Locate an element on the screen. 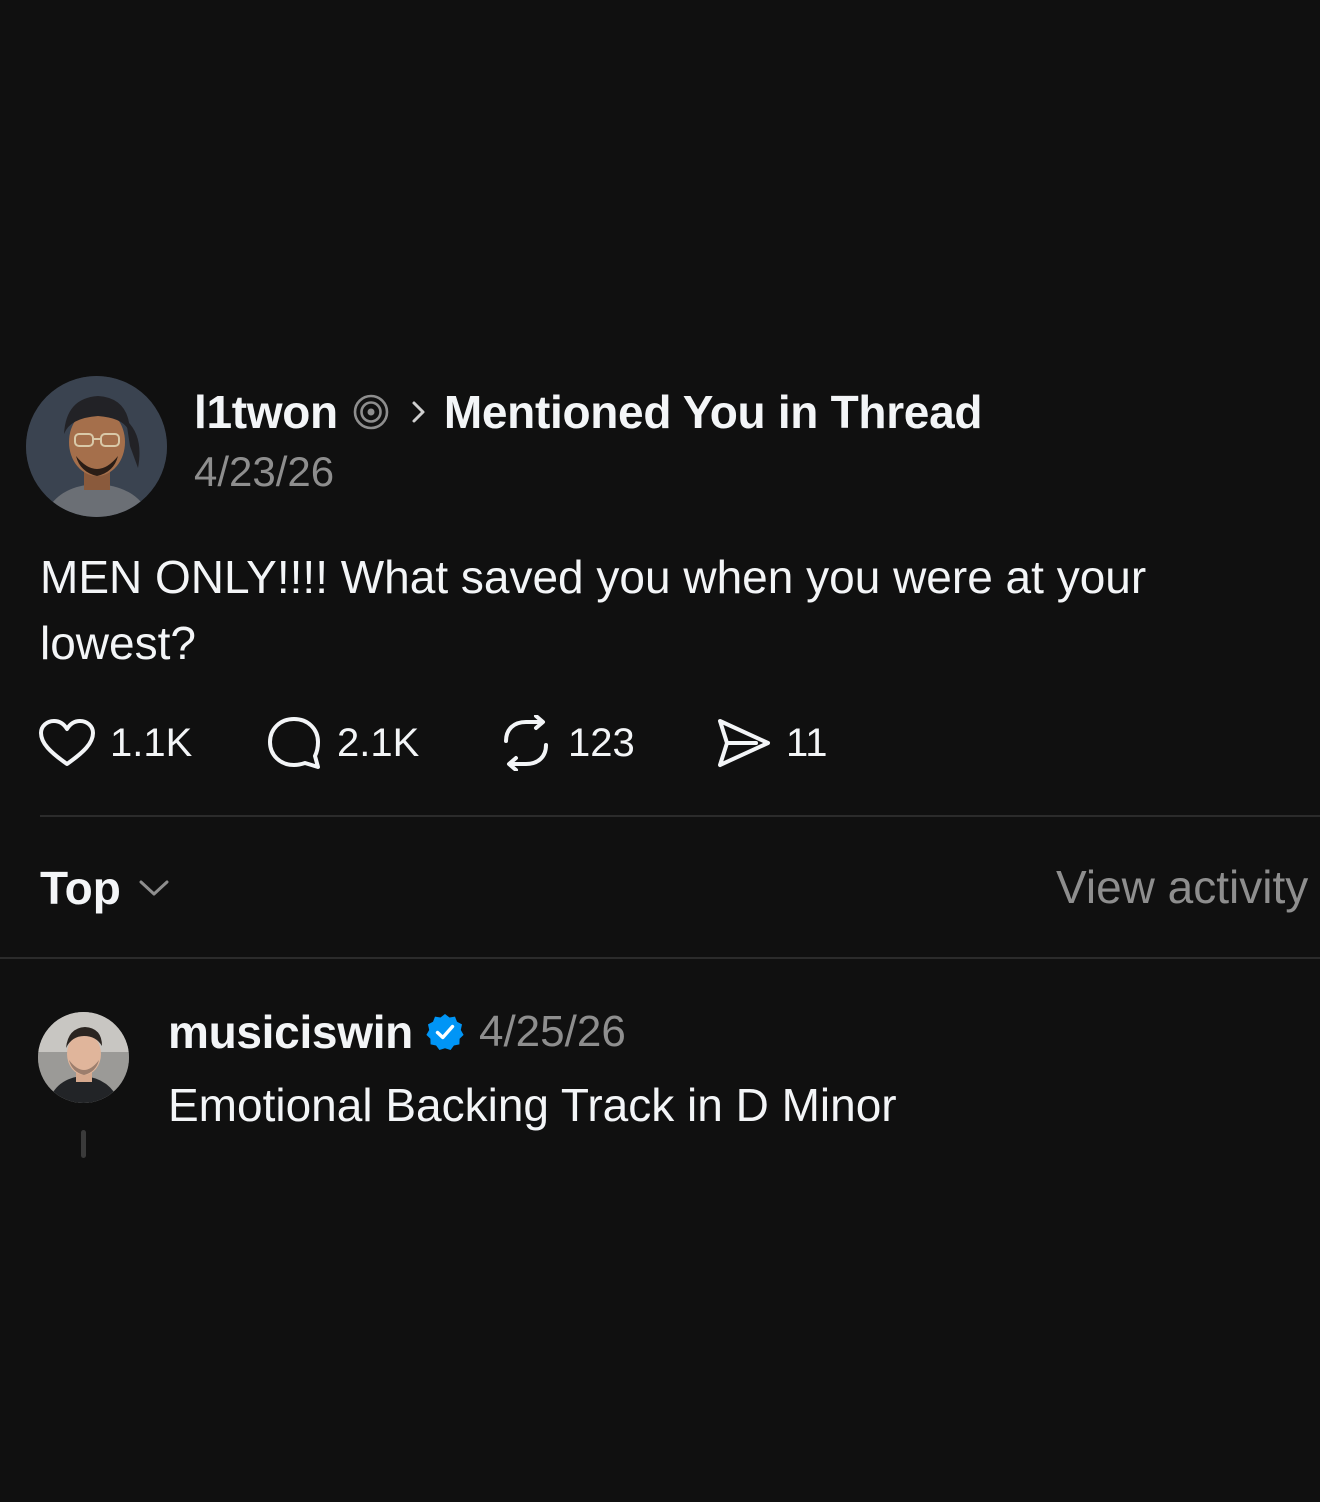  like-button: 1.1K is located at coordinates (115, 743).